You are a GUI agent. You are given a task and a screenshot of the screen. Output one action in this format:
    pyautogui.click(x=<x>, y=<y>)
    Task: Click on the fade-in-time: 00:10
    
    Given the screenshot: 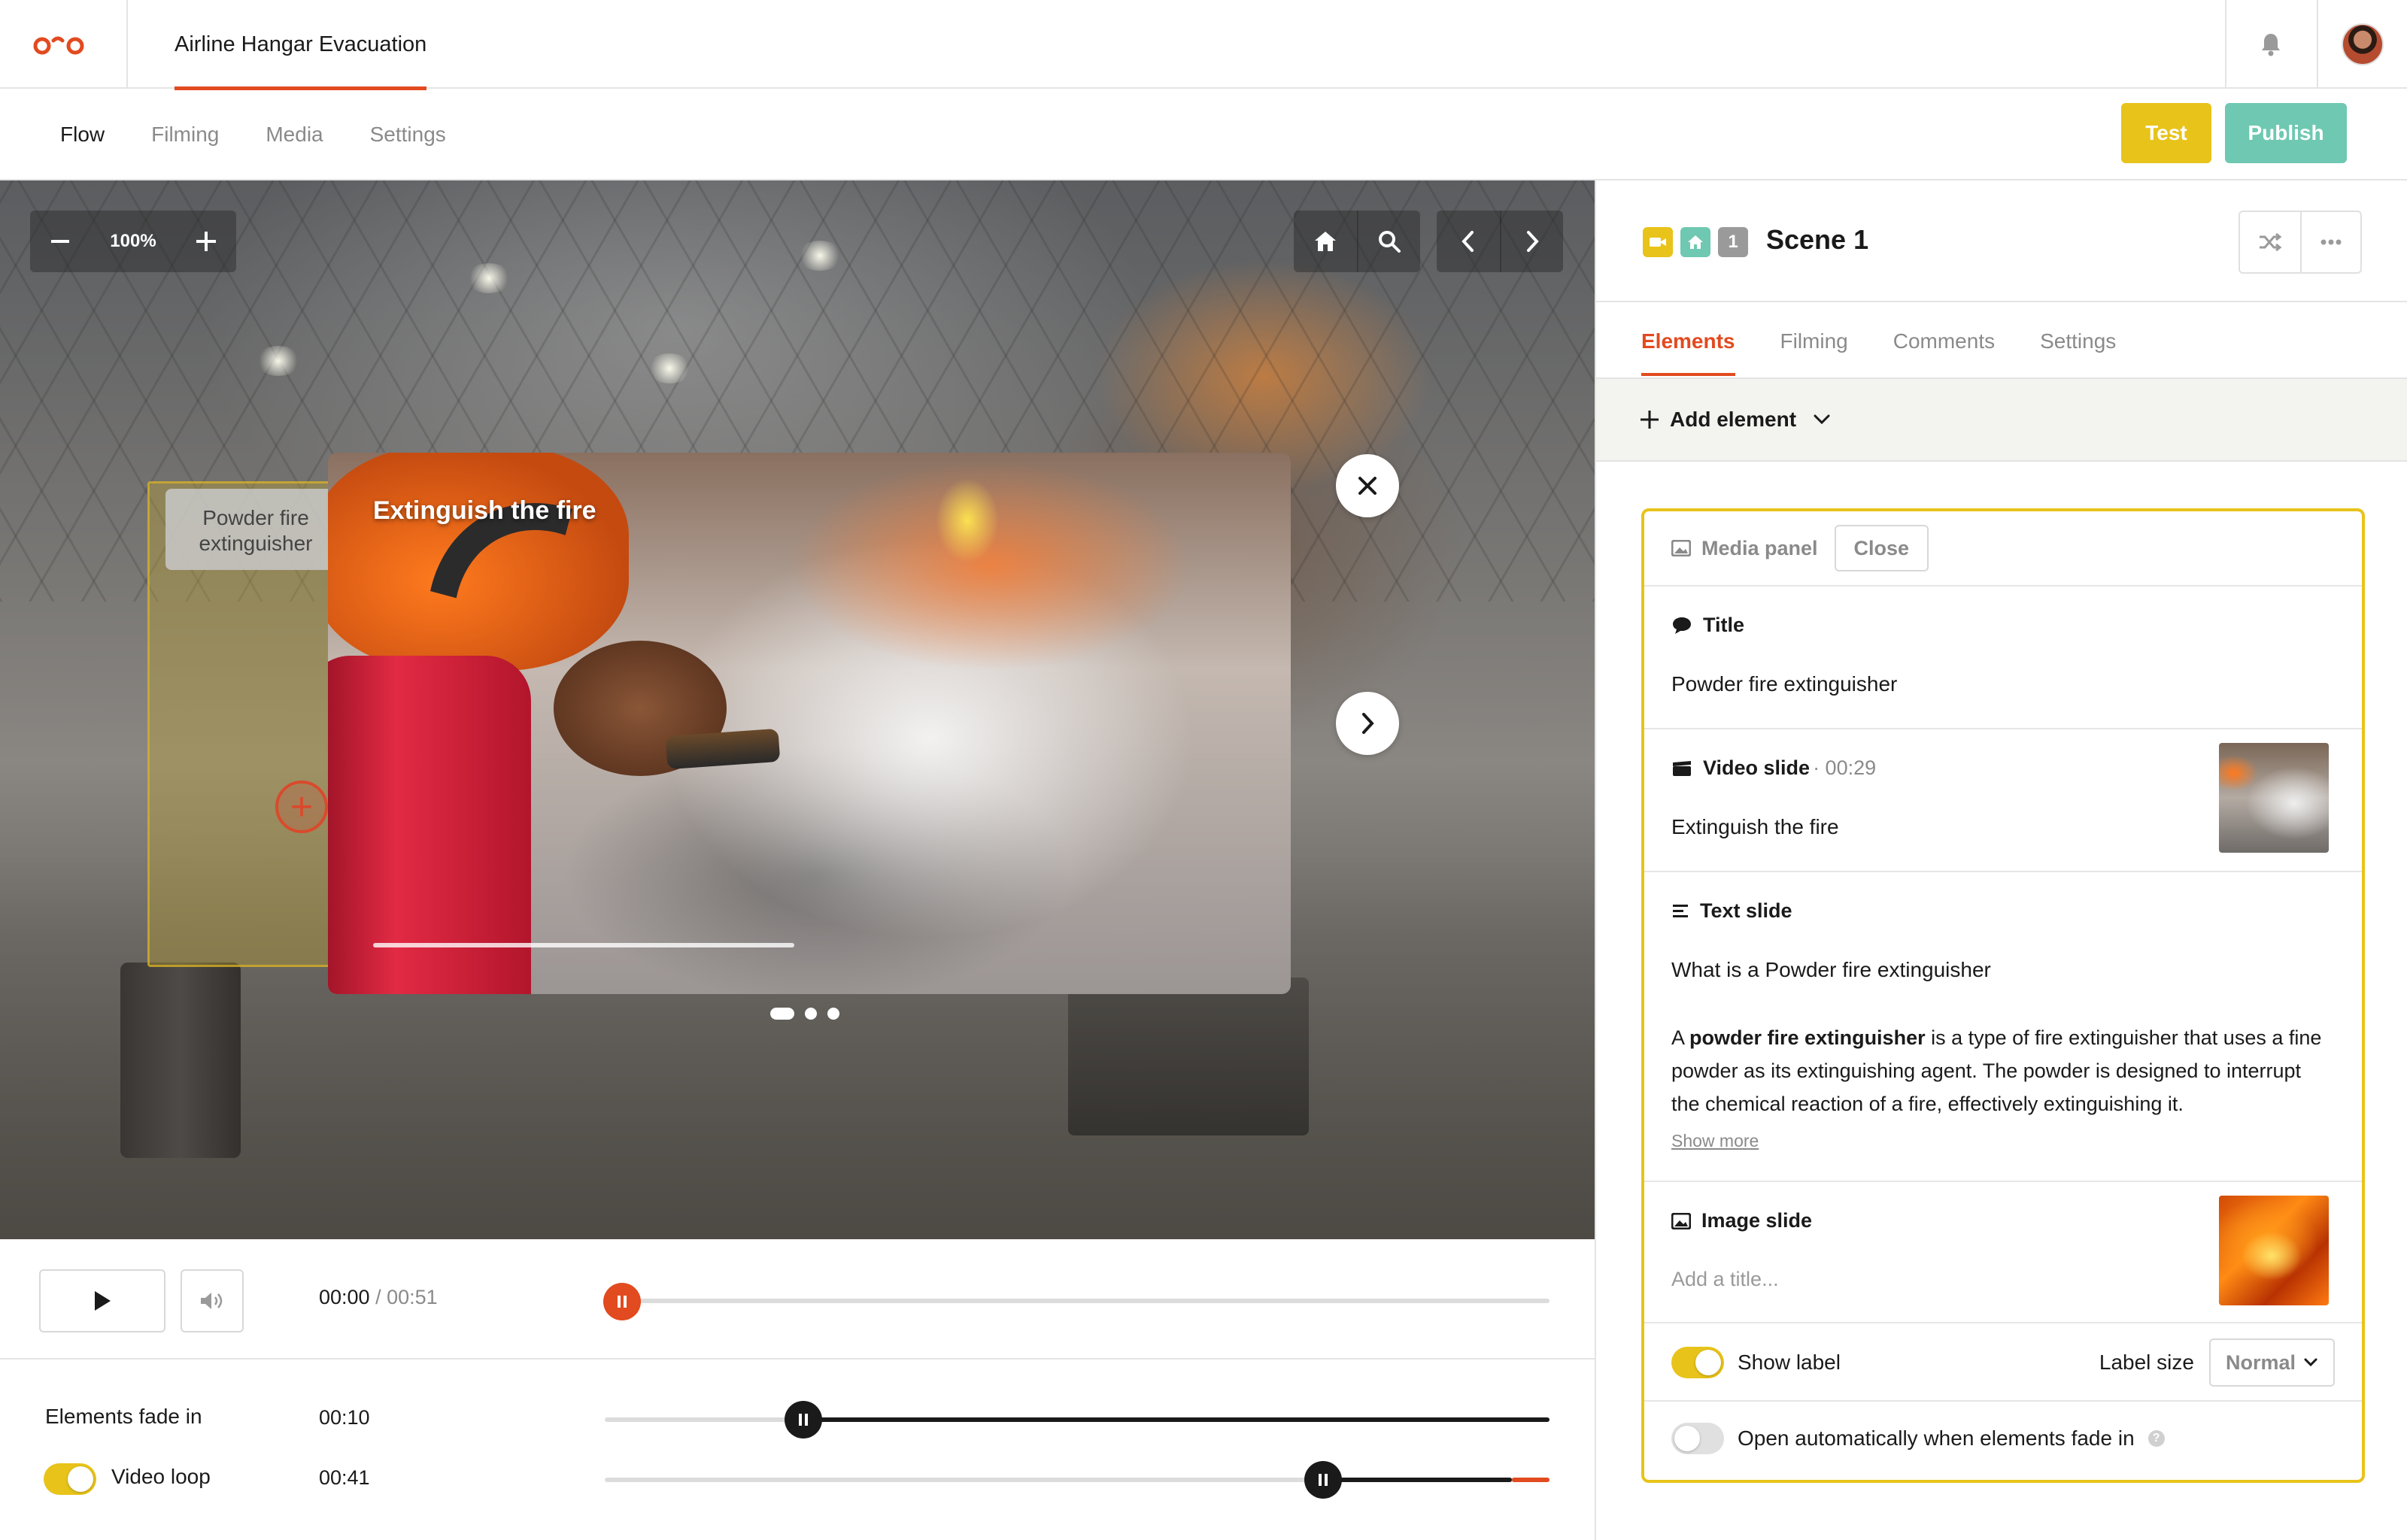 What is the action you would take?
    pyautogui.click(x=344, y=1417)
    